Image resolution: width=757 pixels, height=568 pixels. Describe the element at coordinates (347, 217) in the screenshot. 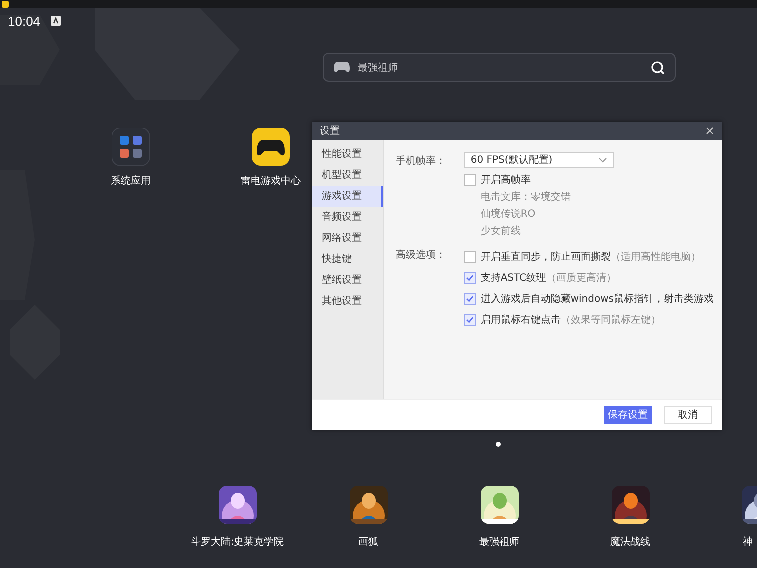

I see `sidebar-item: 音频设置` at that location.